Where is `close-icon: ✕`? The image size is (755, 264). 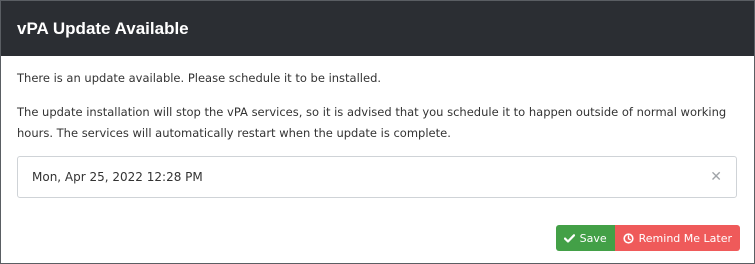
close-icon: ✕ is located at coordinates (716, 177).